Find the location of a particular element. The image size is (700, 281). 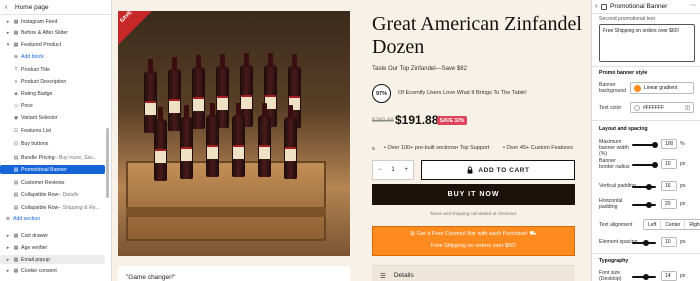

second-text-field: Free Shipping on orders over $60! is located at coordinates (647, 43).